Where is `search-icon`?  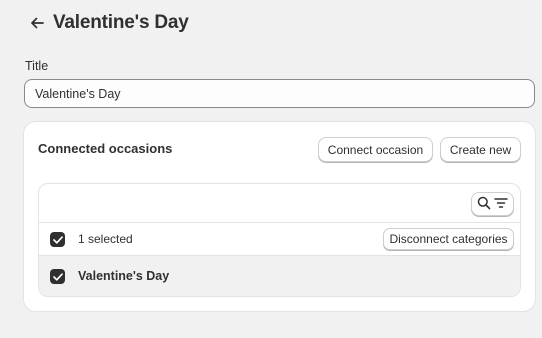
search-icon is located at coordinates (484, 204).